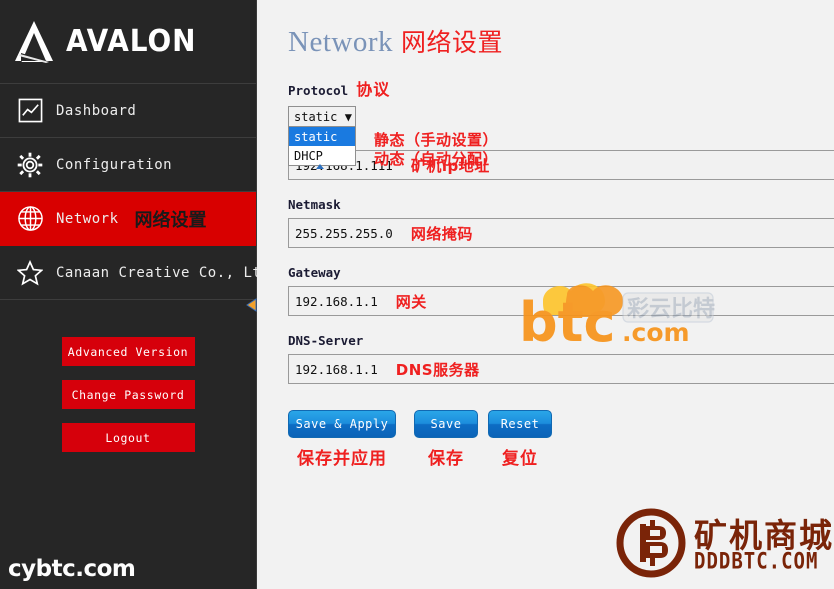  Describe the element at coordinates (436, 159) in the screenshot. I see `protocol-dhcp-annotation: 动态（自动分配）` at that location.